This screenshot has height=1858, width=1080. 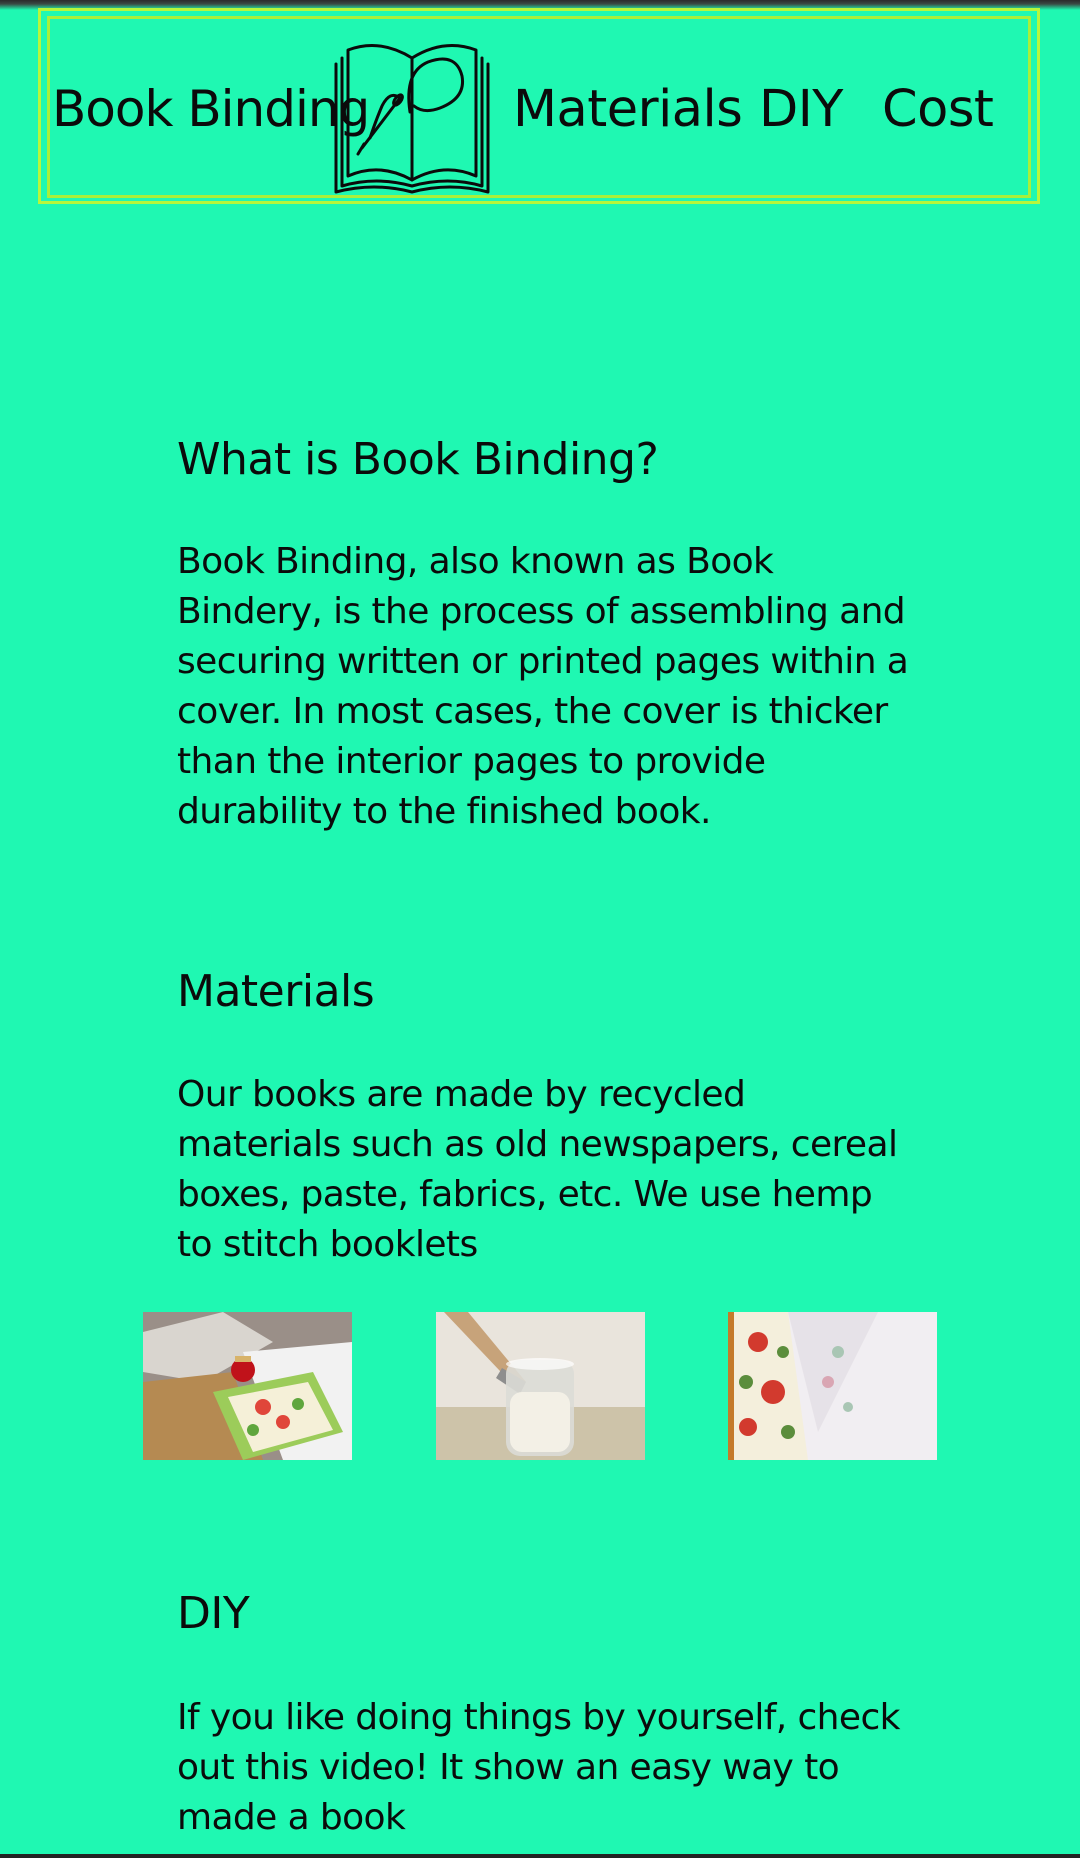 What do you see at coordinates (213, 1613) in the screenshot?
I see `diy-heading: DIY` at bounding box center [213, 1613].